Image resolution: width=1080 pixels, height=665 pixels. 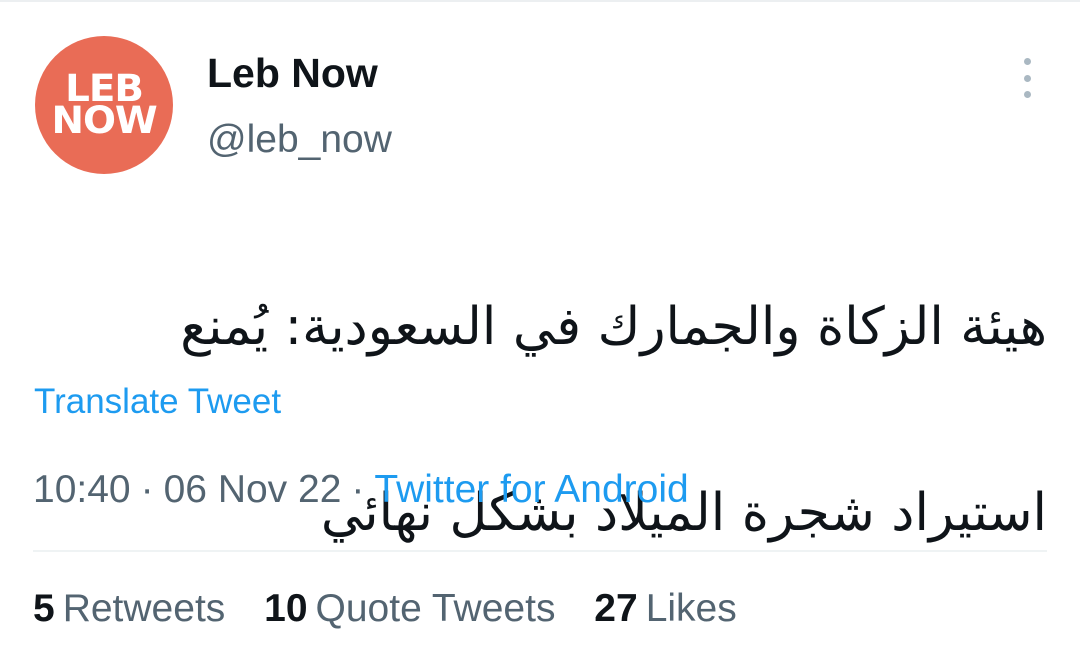 I want to click on quote-tweets-label: Quote Tweets, so click(x=435, y=608).